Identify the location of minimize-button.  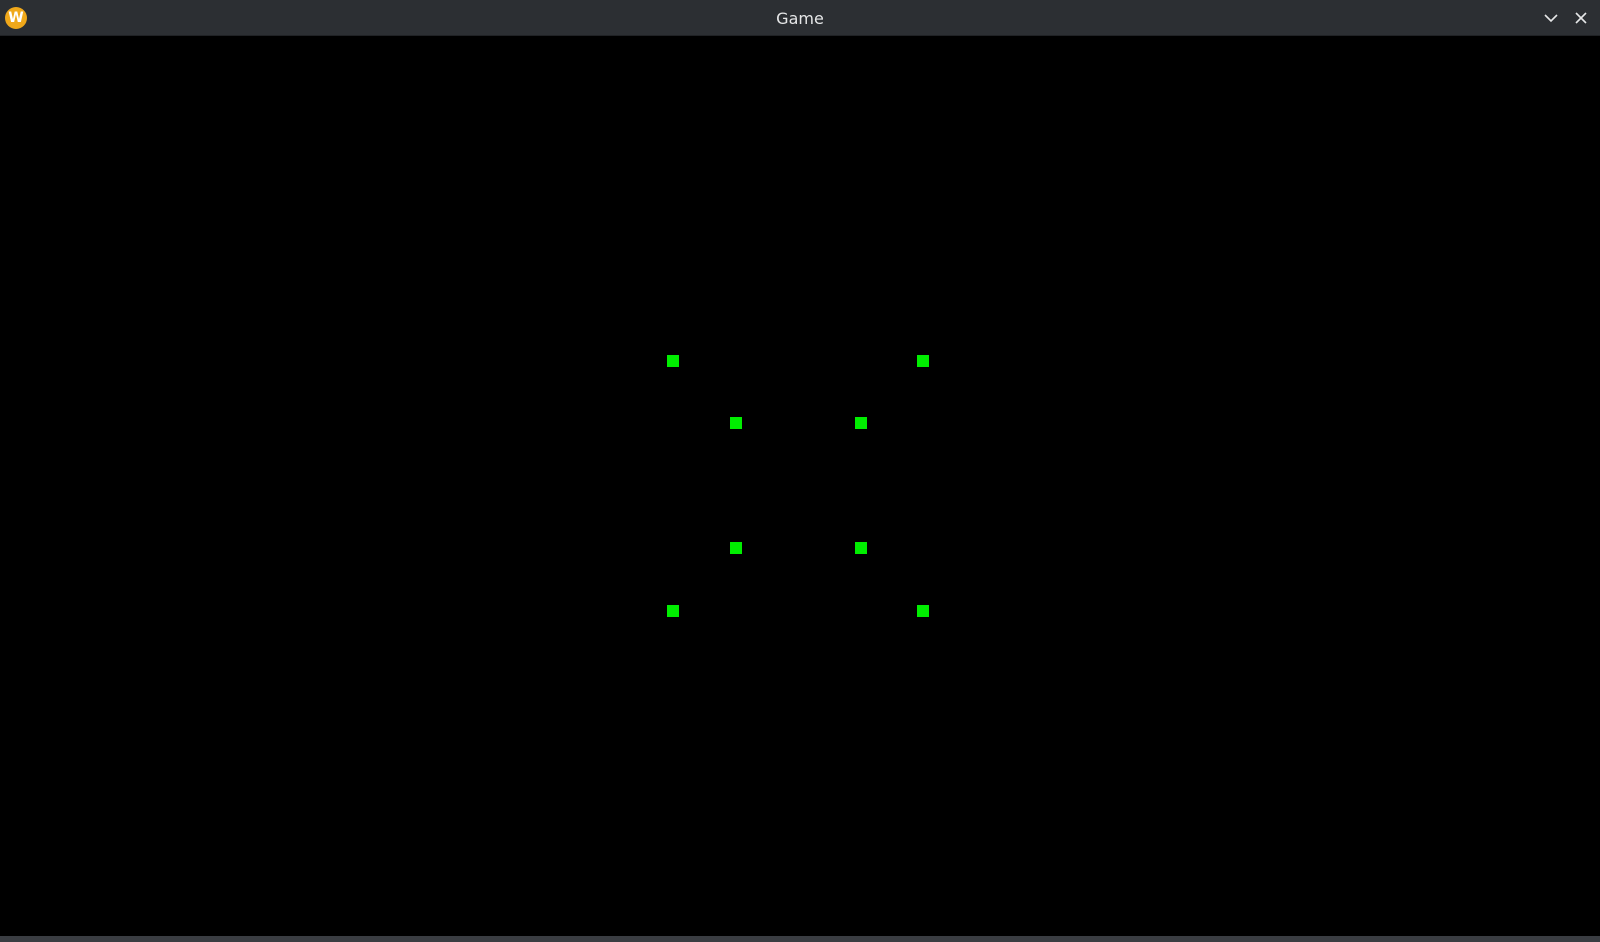
(1551, 18).